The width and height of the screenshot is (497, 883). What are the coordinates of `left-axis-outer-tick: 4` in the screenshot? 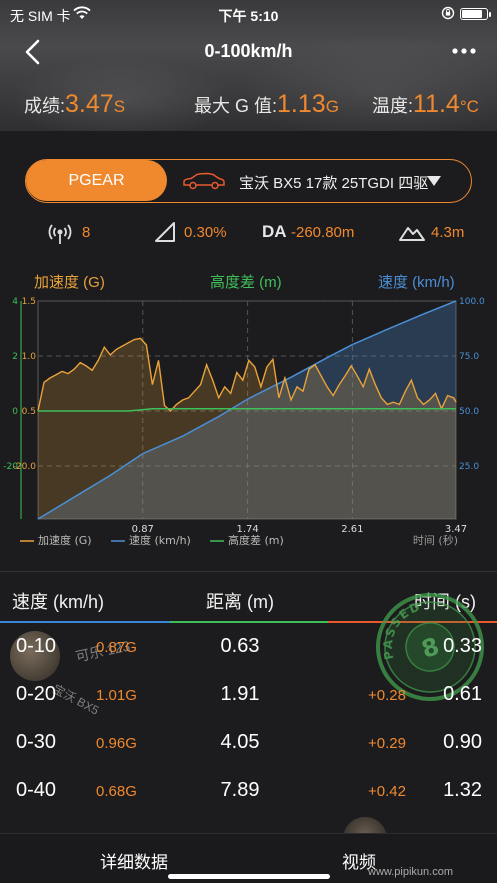 It's located at (15, 302).